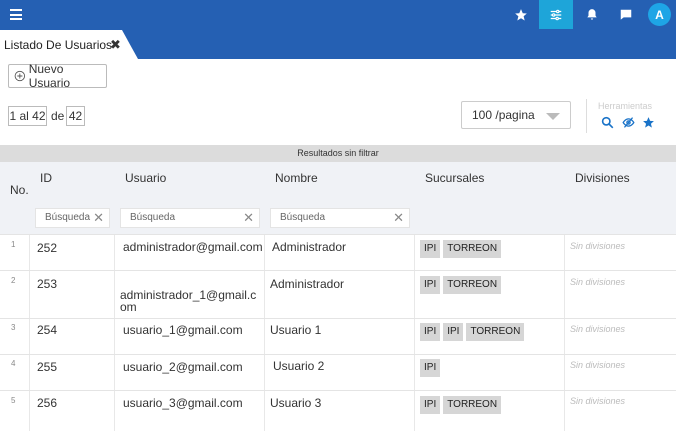 This screenshot has width=676, height=431. Describe the element at coordinates (13, 327) in the screenshot. I see `row-number: 3` at that location.